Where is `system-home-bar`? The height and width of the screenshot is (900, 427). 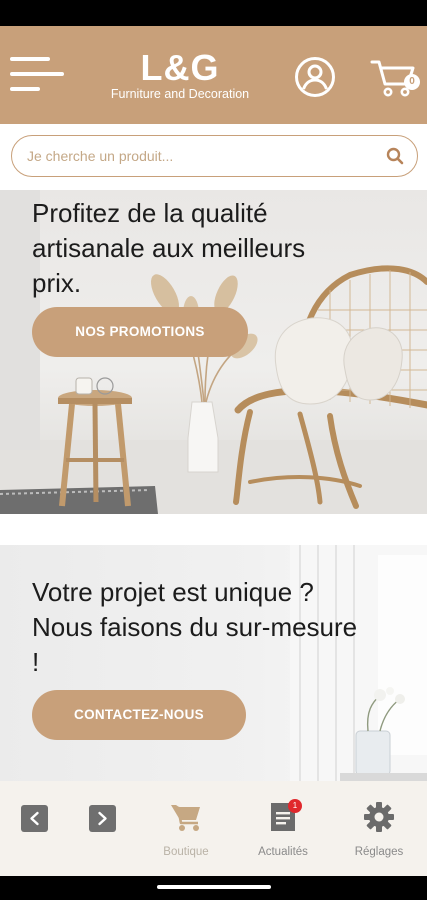
system-home-bar is located at coordinates (213, 888).